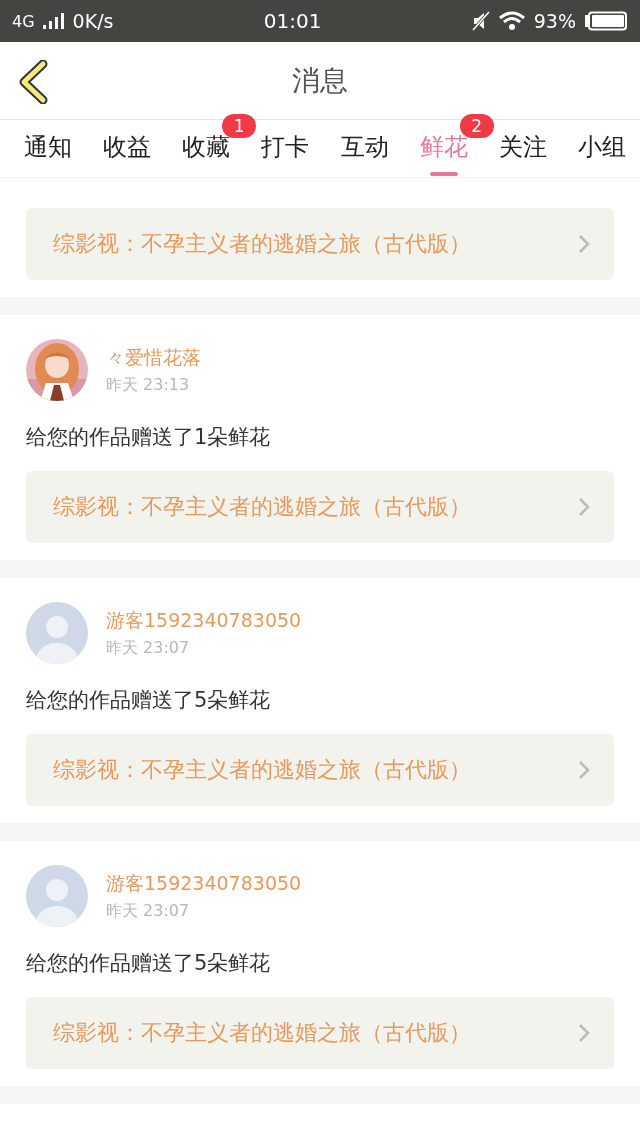 The width and height of the screenshot is (640, 1138). I want to click on message-text: 给您的作品赠送了1朵鲜花, so click(149, 437).